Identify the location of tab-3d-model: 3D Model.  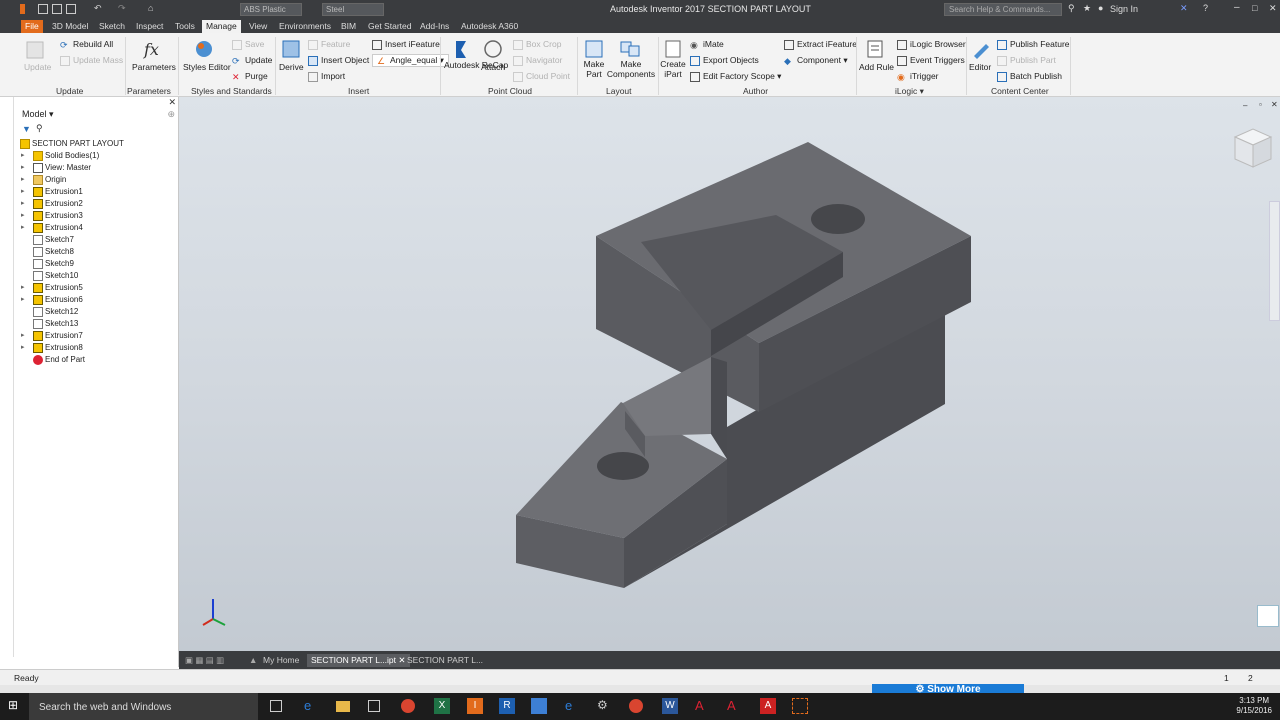
(70, 26).